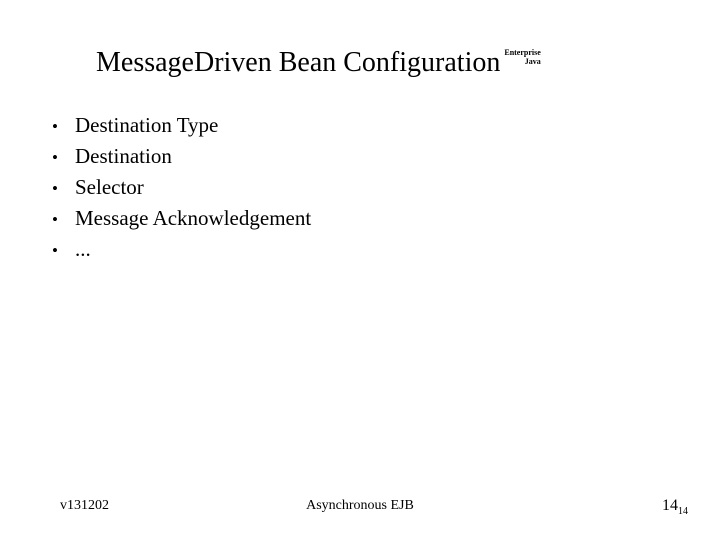  I want to click on enterprise-java-brand-mark: Enterprise Java, so click(522, 57).